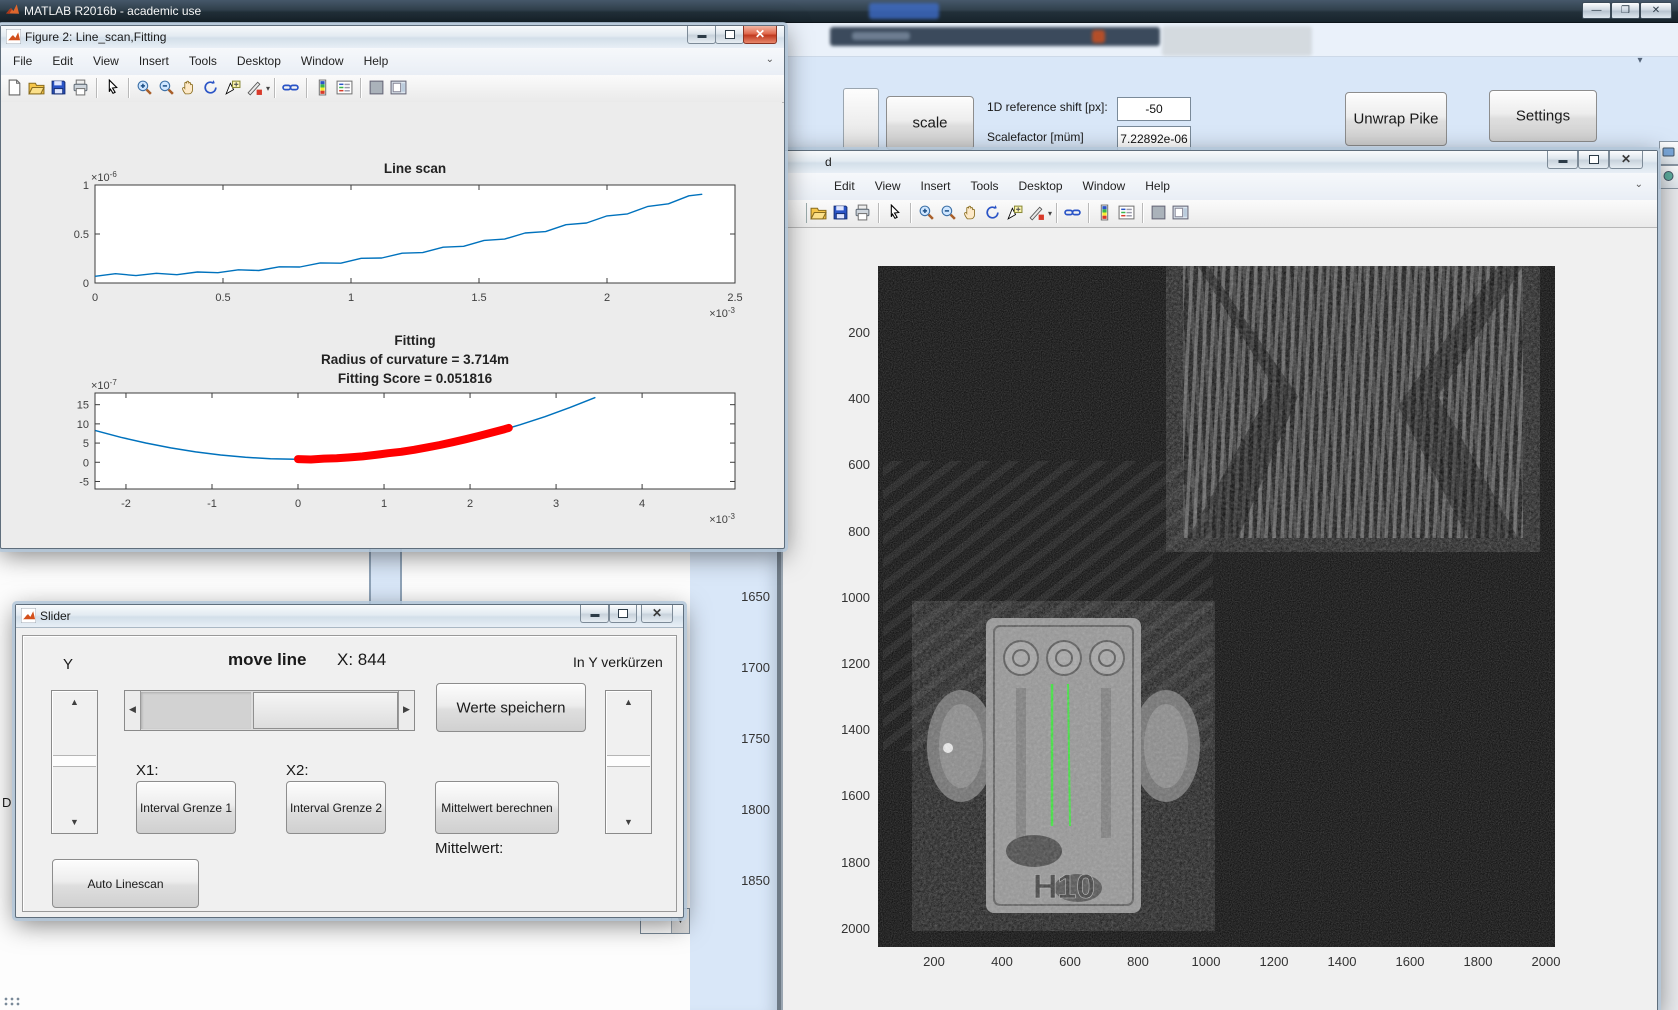 The height and width of the screenshot is (1010, 1678). I want to click on y-slider-left: ▲ ▼, so click(74, 762).